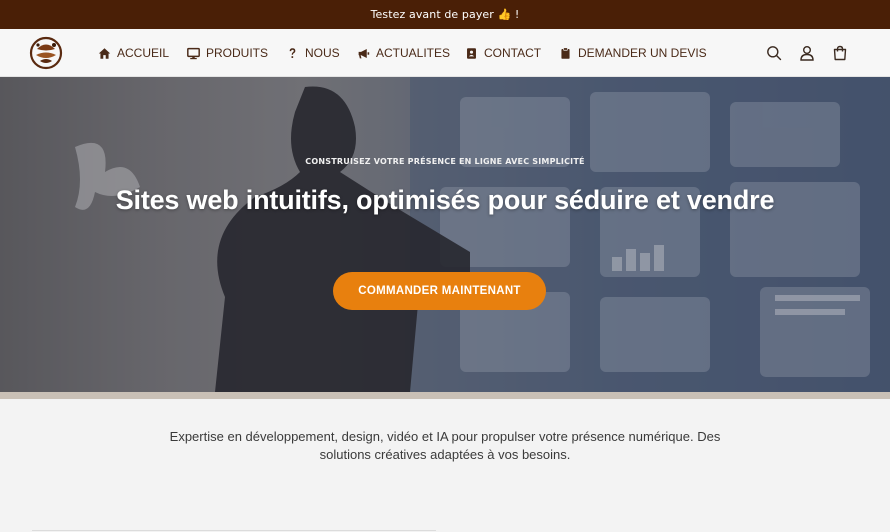 The width and height of the screenshot is (890, 532). I want to click on nav-item-label: DEMANDER UN DEVIS, so click(642, 53).